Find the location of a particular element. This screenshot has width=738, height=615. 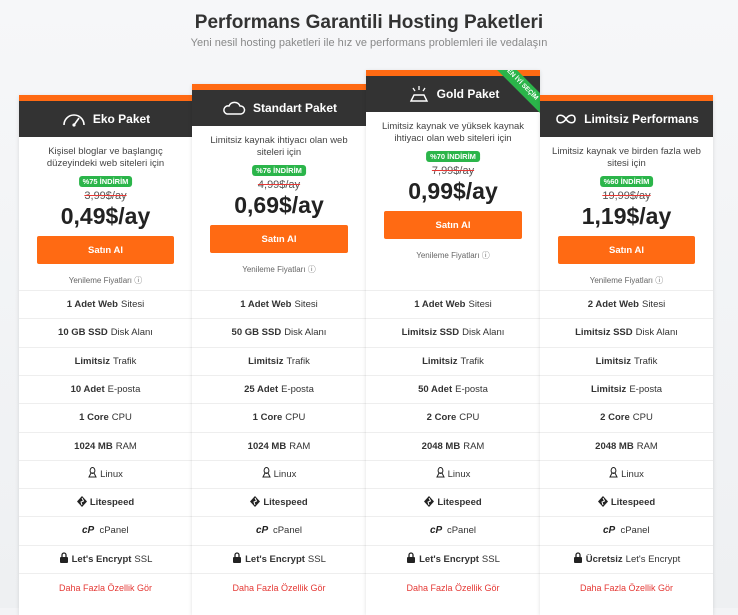

feature-row: 1024 MB RAM is located at coordinates (279, 445).